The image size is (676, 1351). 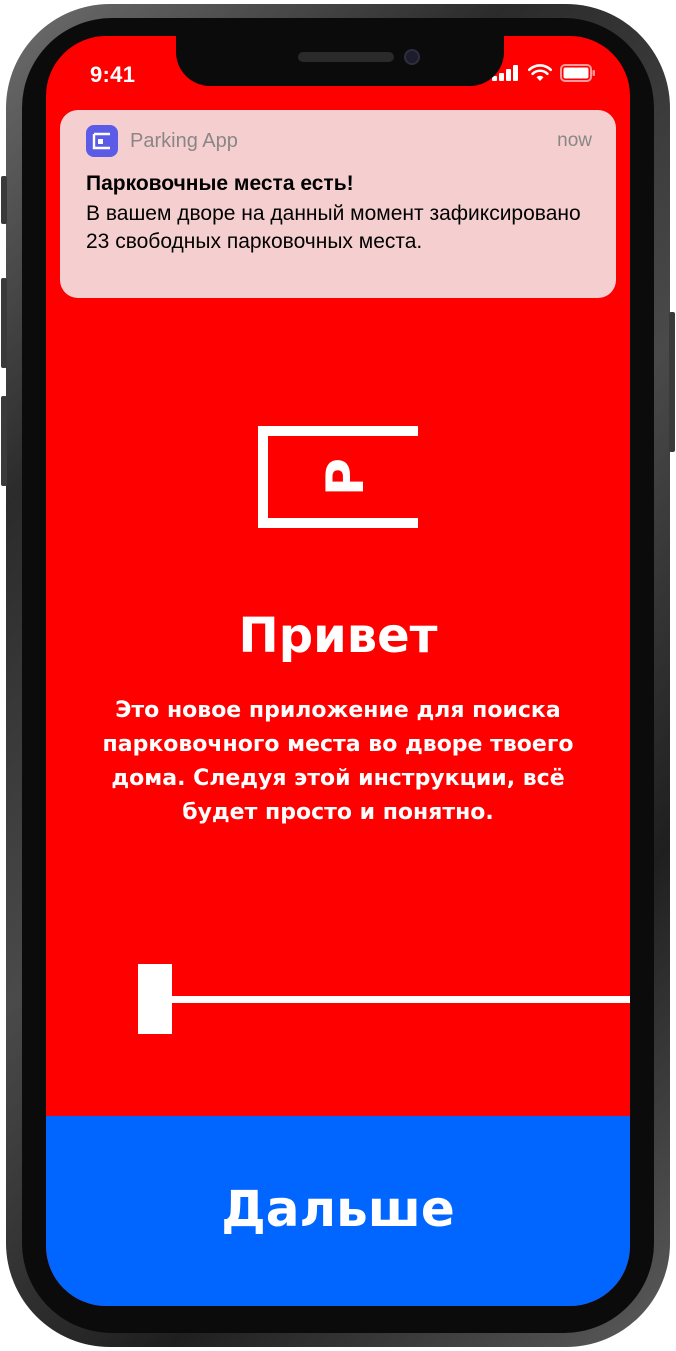 What do you see at coordinates (577, 73) in the screenshot?
I see `battery-icon` at bounding box center [577, 73].